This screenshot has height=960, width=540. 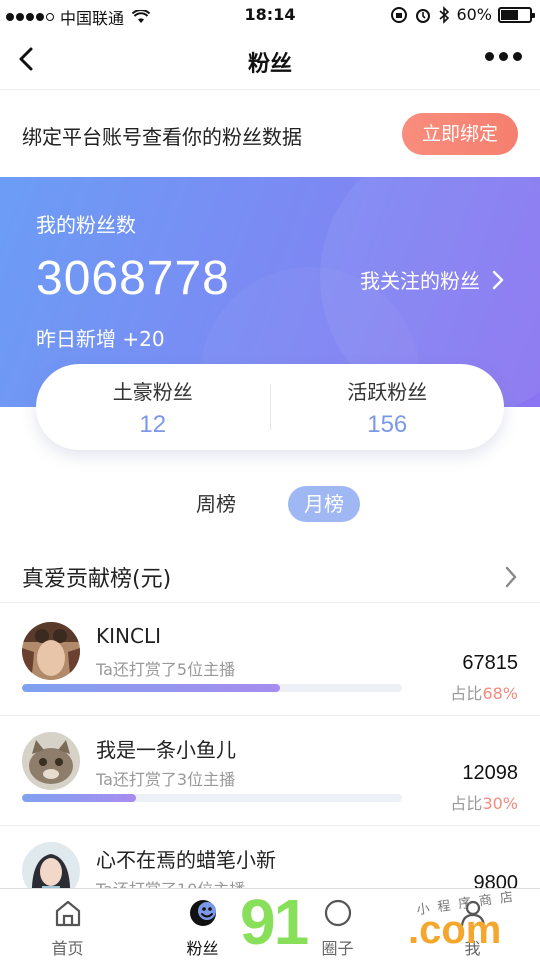 I want to click on status-right: 60%, so click(x=462, y=14).